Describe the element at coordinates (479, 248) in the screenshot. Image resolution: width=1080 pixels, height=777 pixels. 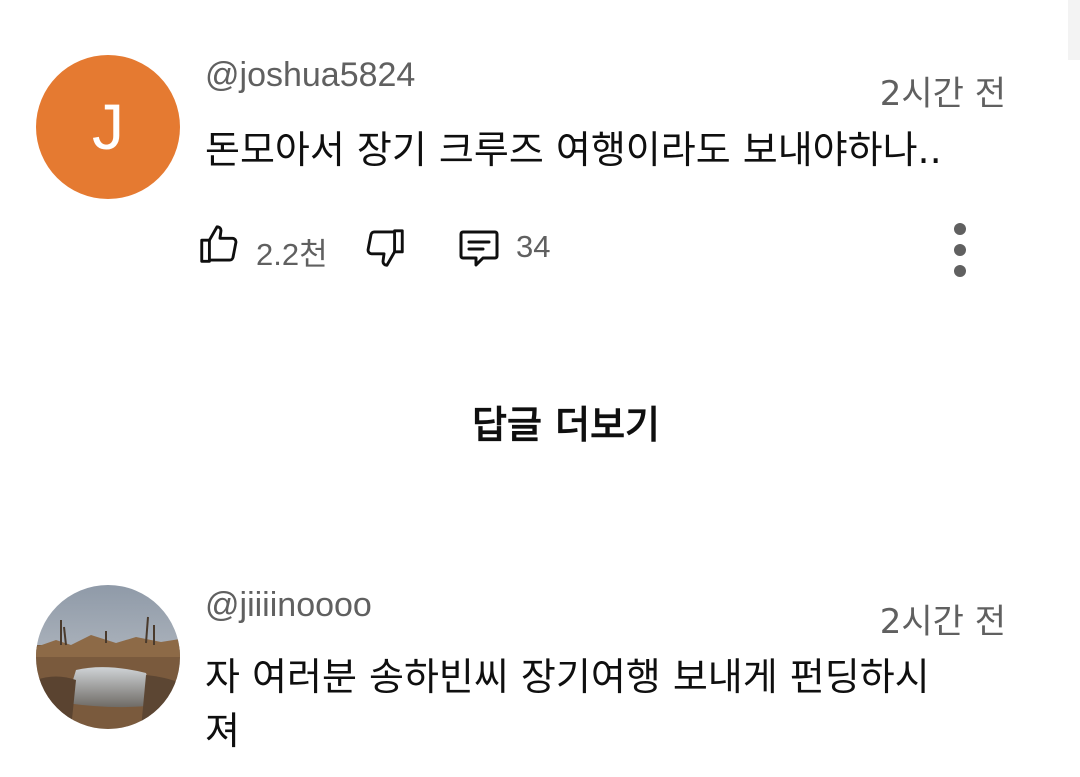
I see `comment-icon` at that location.